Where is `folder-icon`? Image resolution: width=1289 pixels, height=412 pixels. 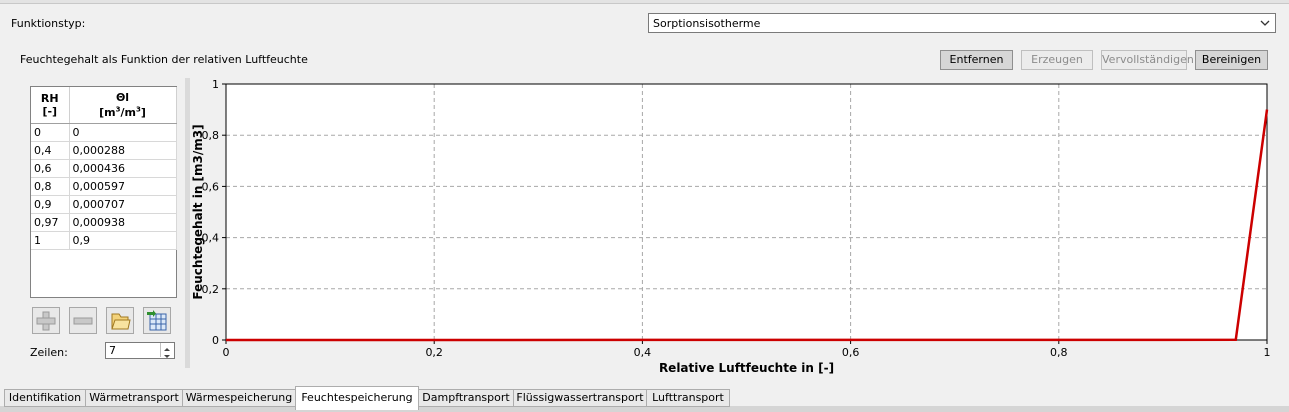 folder-icon is located at coordinates (121, 321).